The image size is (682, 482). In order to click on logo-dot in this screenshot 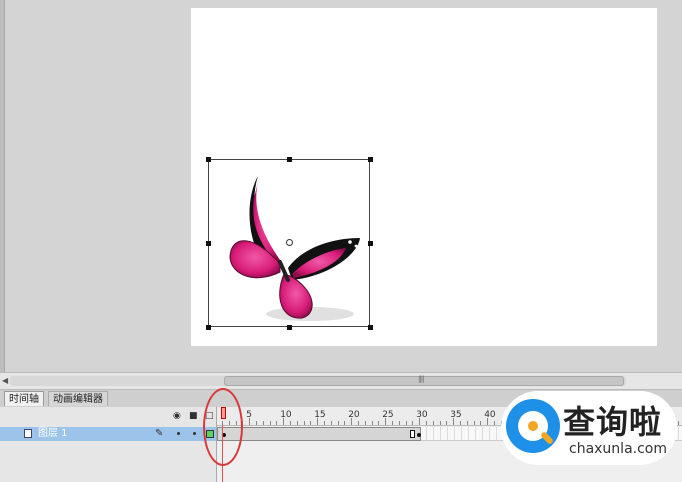, I will do `click(533, 426)`.